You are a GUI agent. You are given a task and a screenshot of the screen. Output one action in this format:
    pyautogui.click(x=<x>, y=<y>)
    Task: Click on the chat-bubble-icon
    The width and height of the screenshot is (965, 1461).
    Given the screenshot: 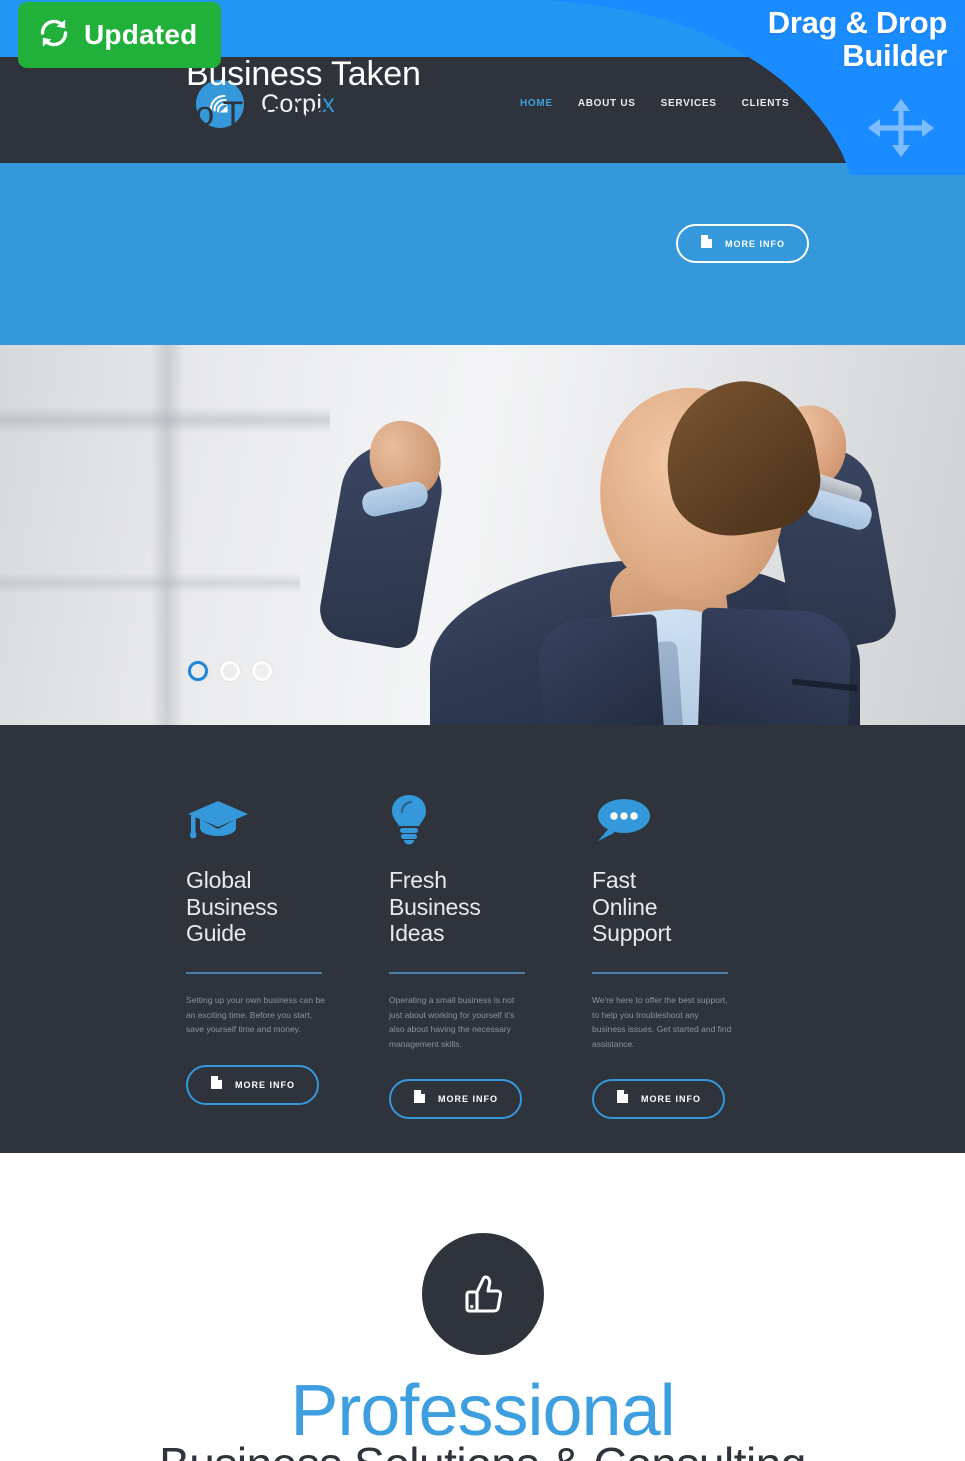 What is the action you would take?
    pyautogui.click(x=693, y=816)
    